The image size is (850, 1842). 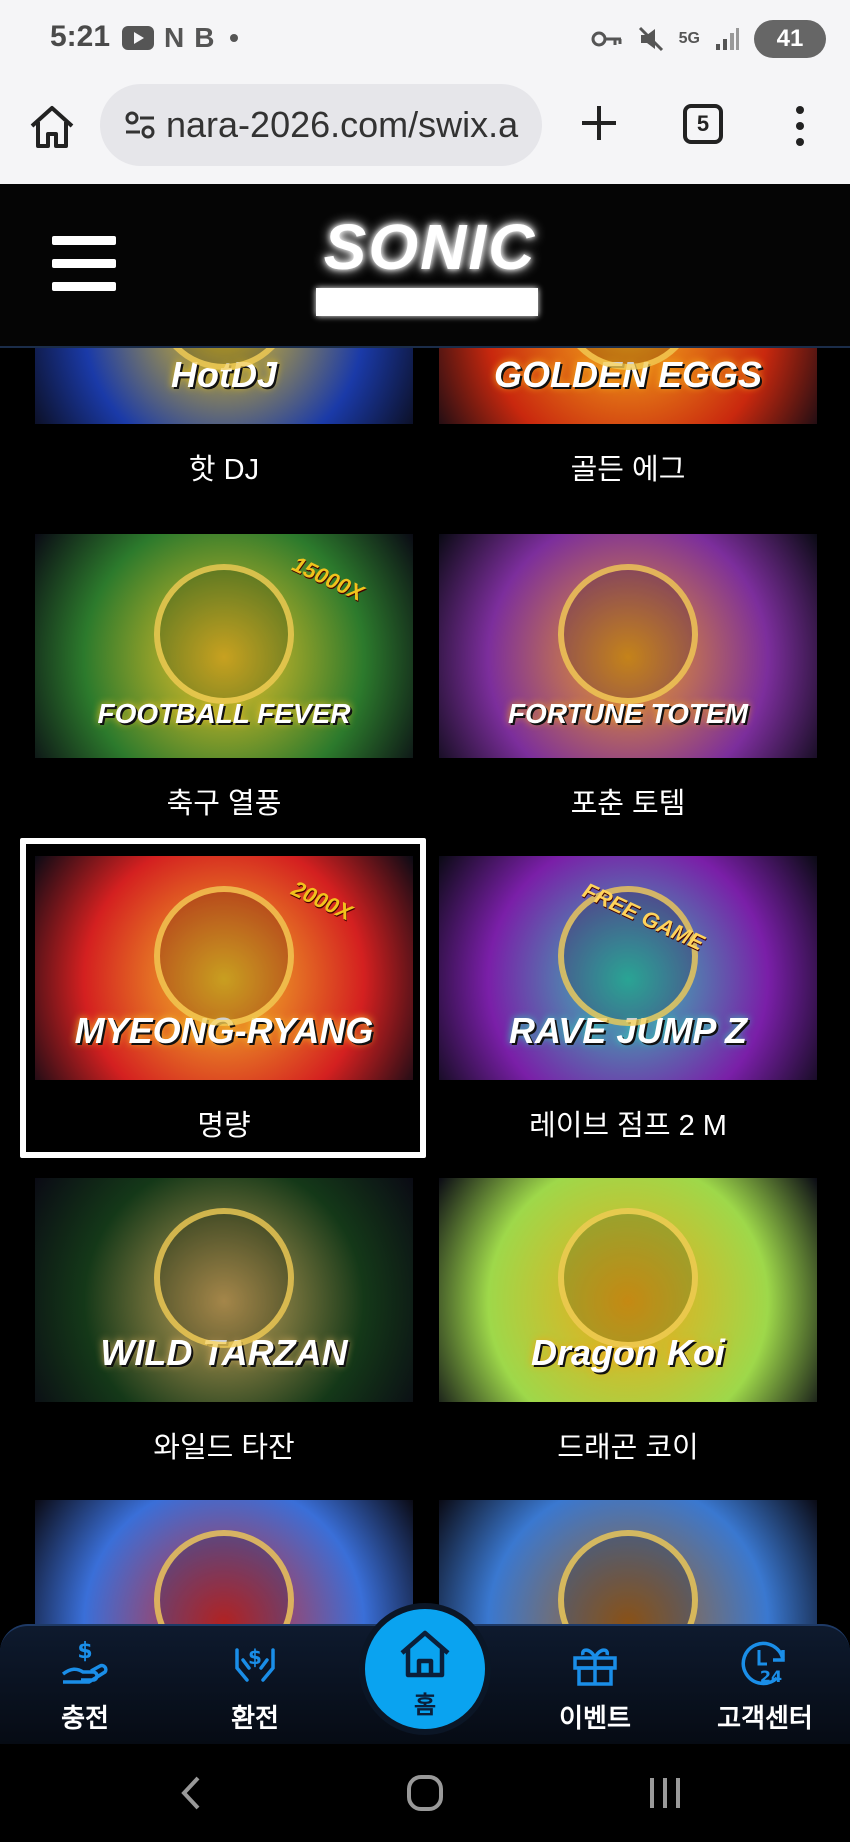 I want to click on status-time: 5:21, so click(x=80, y=36).